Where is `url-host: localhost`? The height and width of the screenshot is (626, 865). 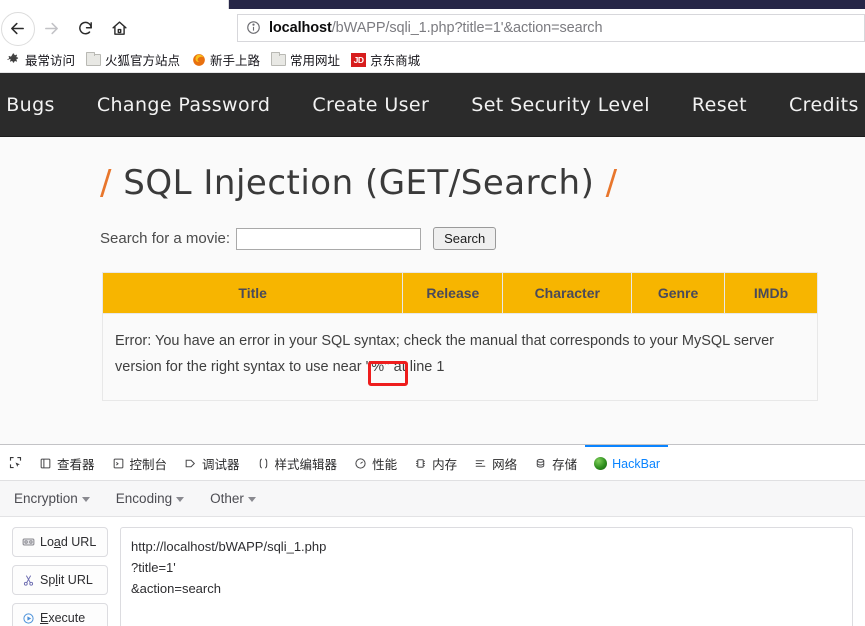 url-host: localhost is located at coordinates (300, 28).